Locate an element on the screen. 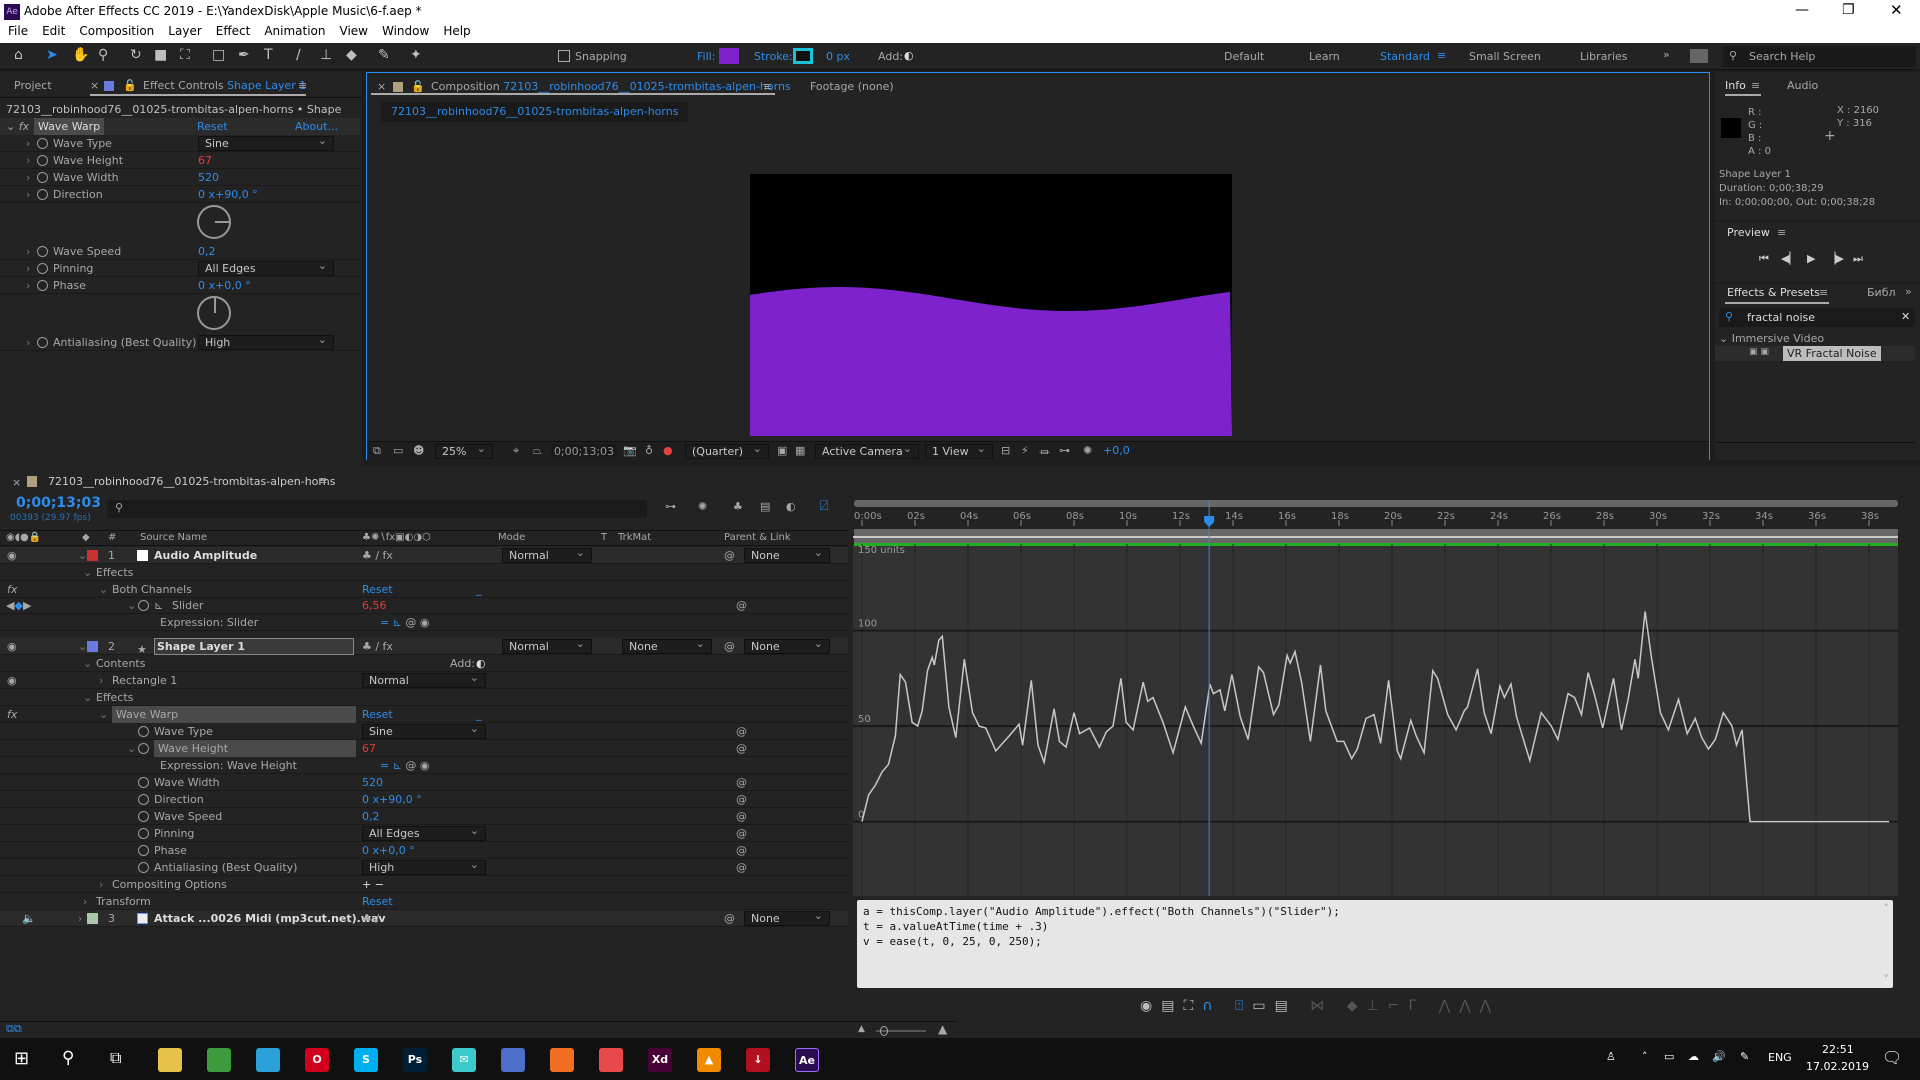  fit-graph-icon: ▤ is located at coordinates (1286, 1006).